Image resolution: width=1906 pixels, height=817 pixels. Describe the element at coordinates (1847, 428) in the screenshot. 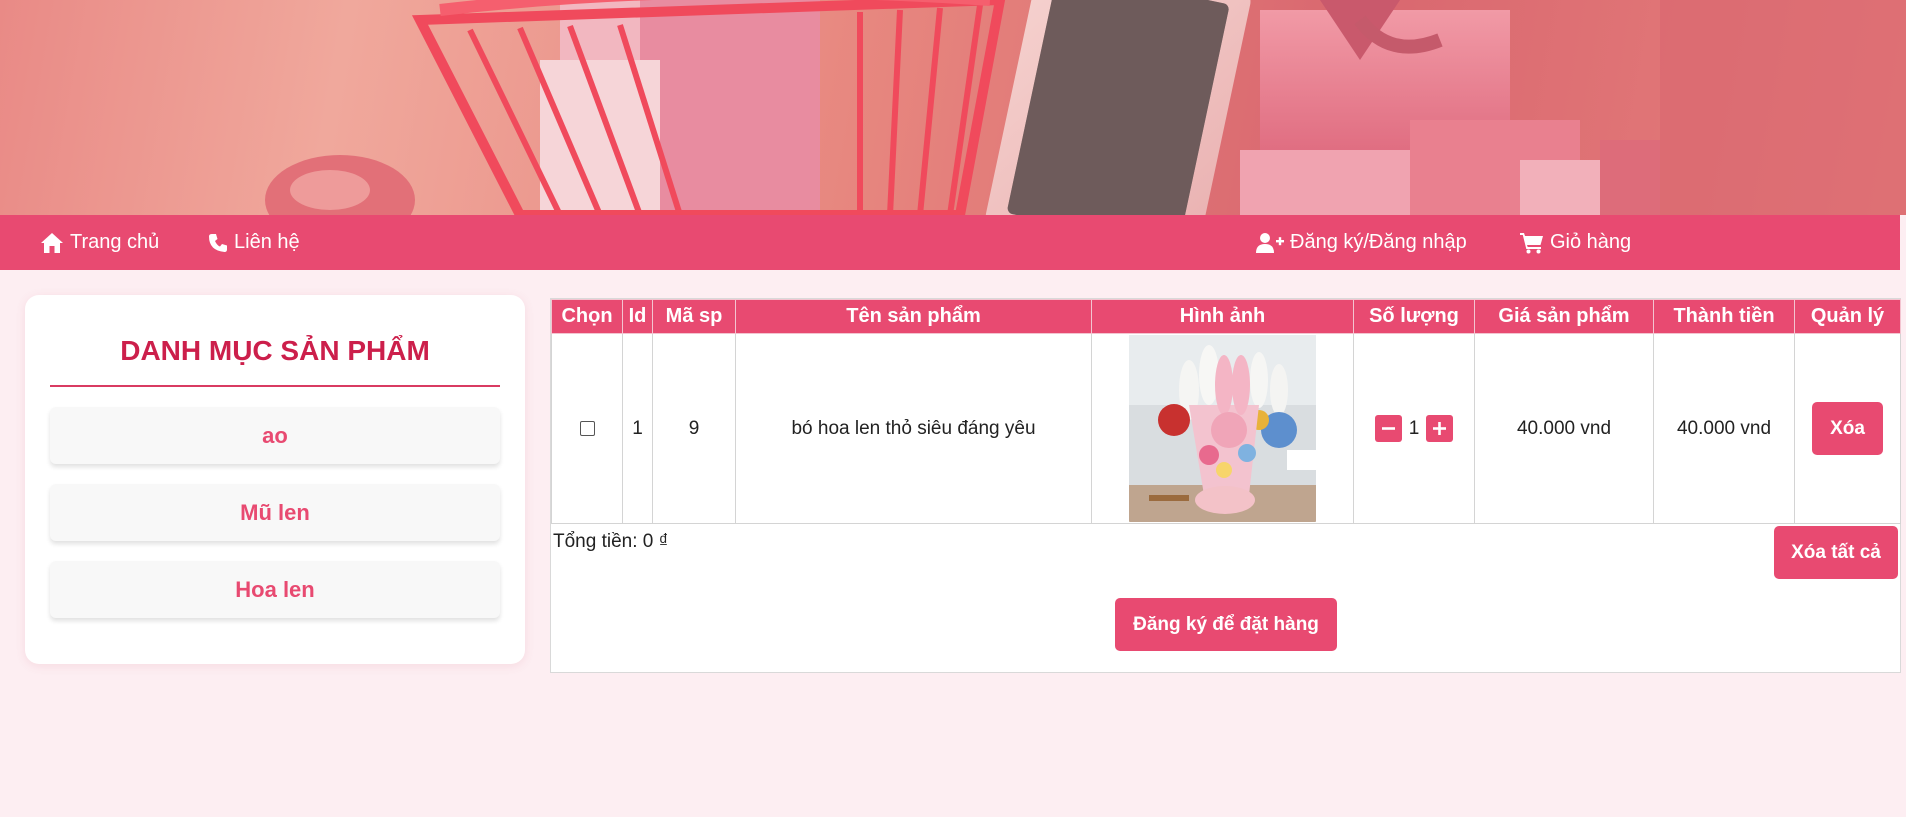

I see `delete-item-button: Xóa` at that location.